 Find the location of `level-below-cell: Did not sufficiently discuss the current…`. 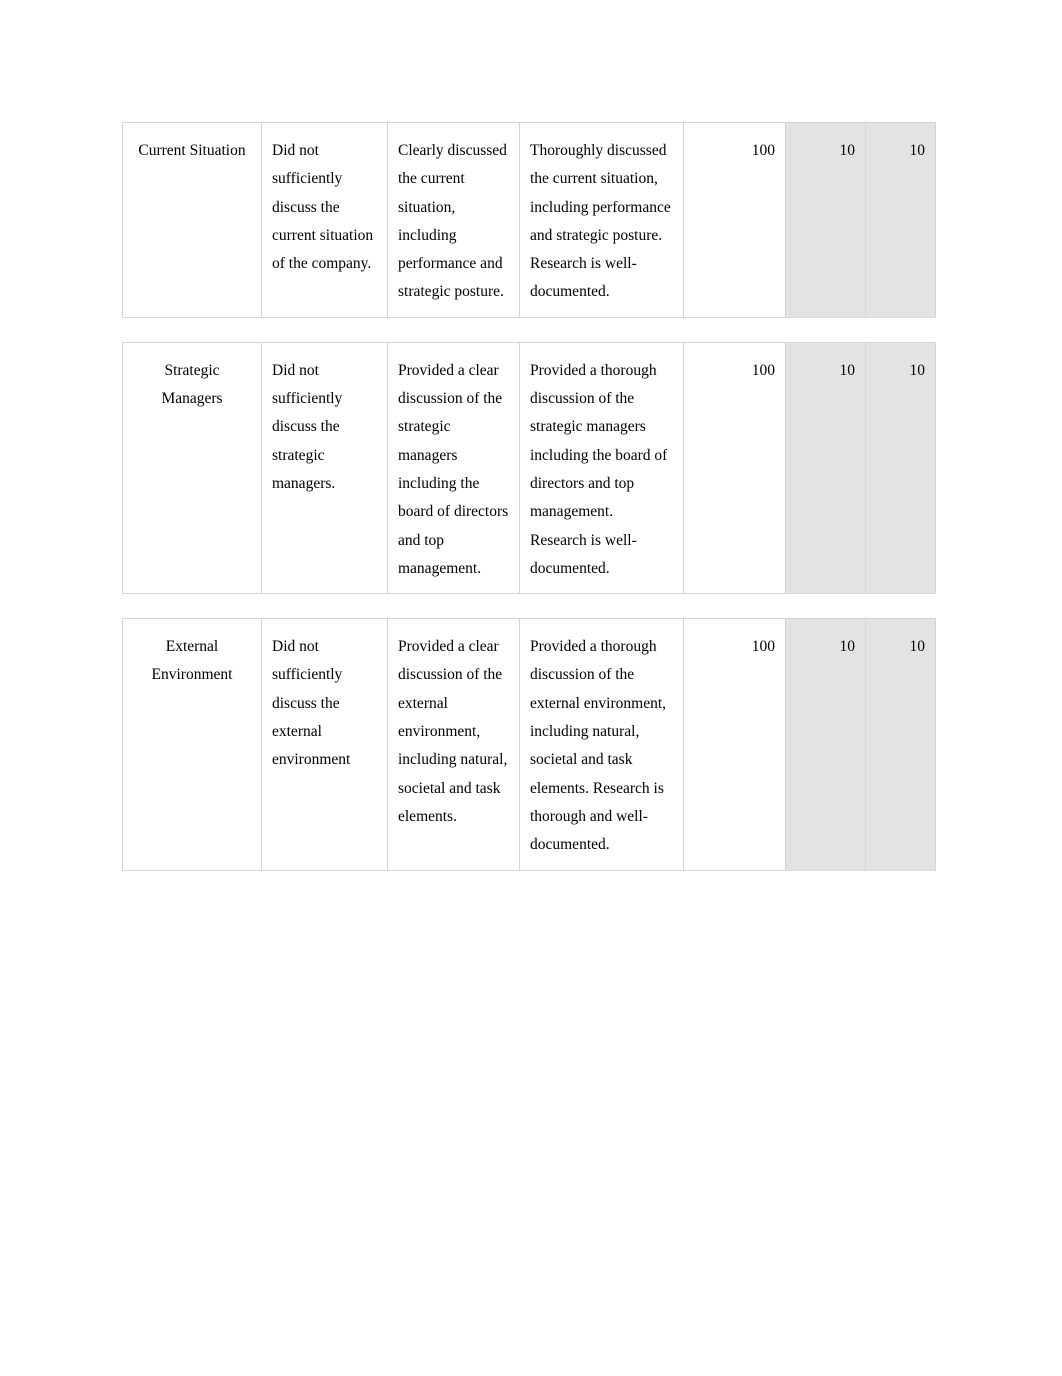

level-below-cell: Did not sufficiently discuss the current… is located at coordinates (325, 220).